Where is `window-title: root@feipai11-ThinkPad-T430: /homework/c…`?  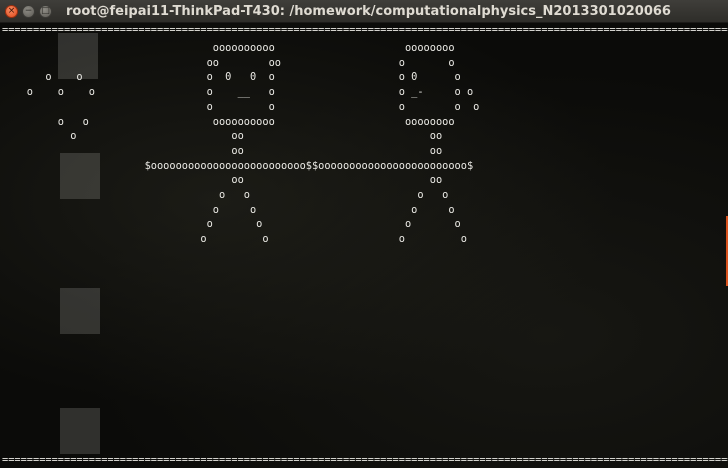
window-title: root@feipai11-ThinkPad-T430: /homework/c… is located at coordinates (368, 11).